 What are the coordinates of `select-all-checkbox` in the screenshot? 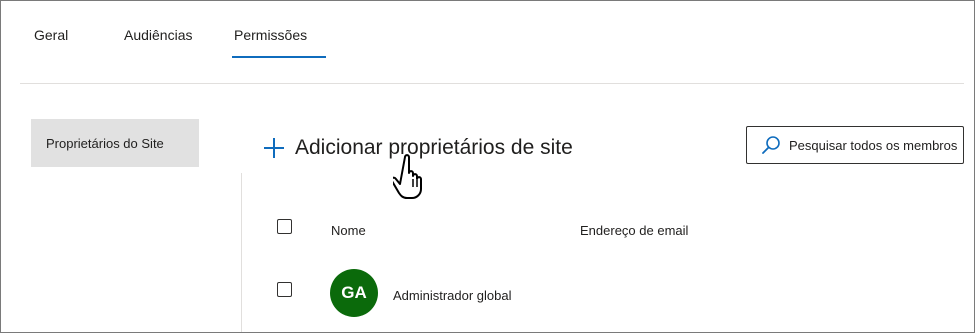 It's located at (284, 226).